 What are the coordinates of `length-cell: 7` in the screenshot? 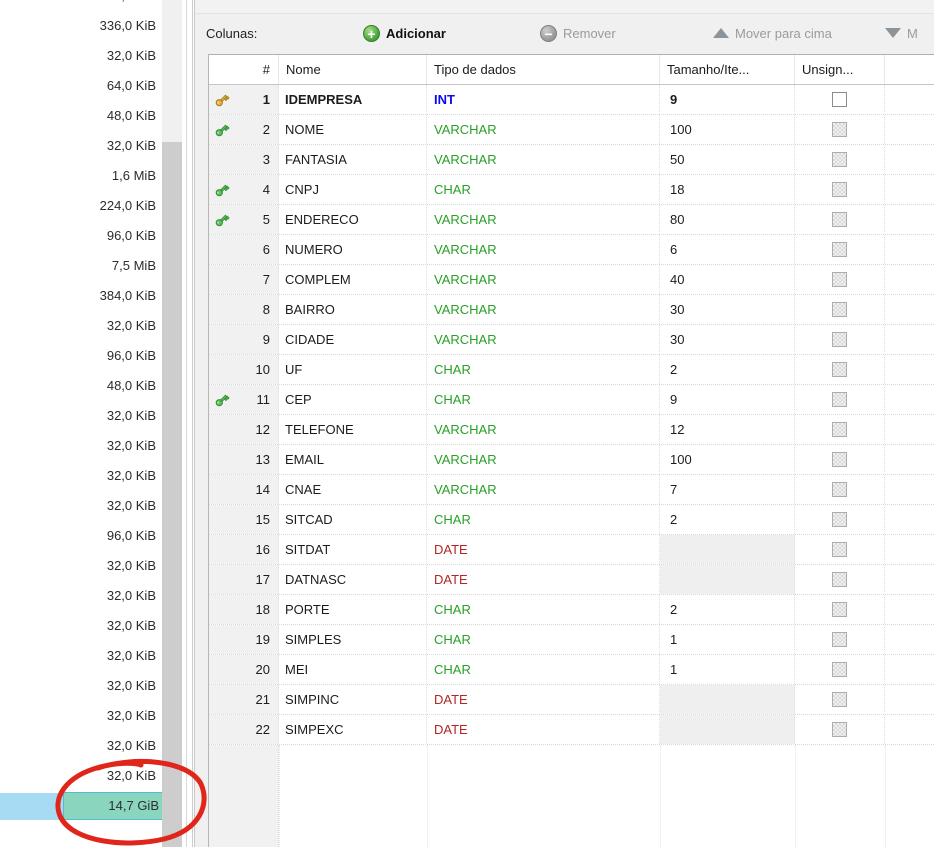 It's located at (727, 489).